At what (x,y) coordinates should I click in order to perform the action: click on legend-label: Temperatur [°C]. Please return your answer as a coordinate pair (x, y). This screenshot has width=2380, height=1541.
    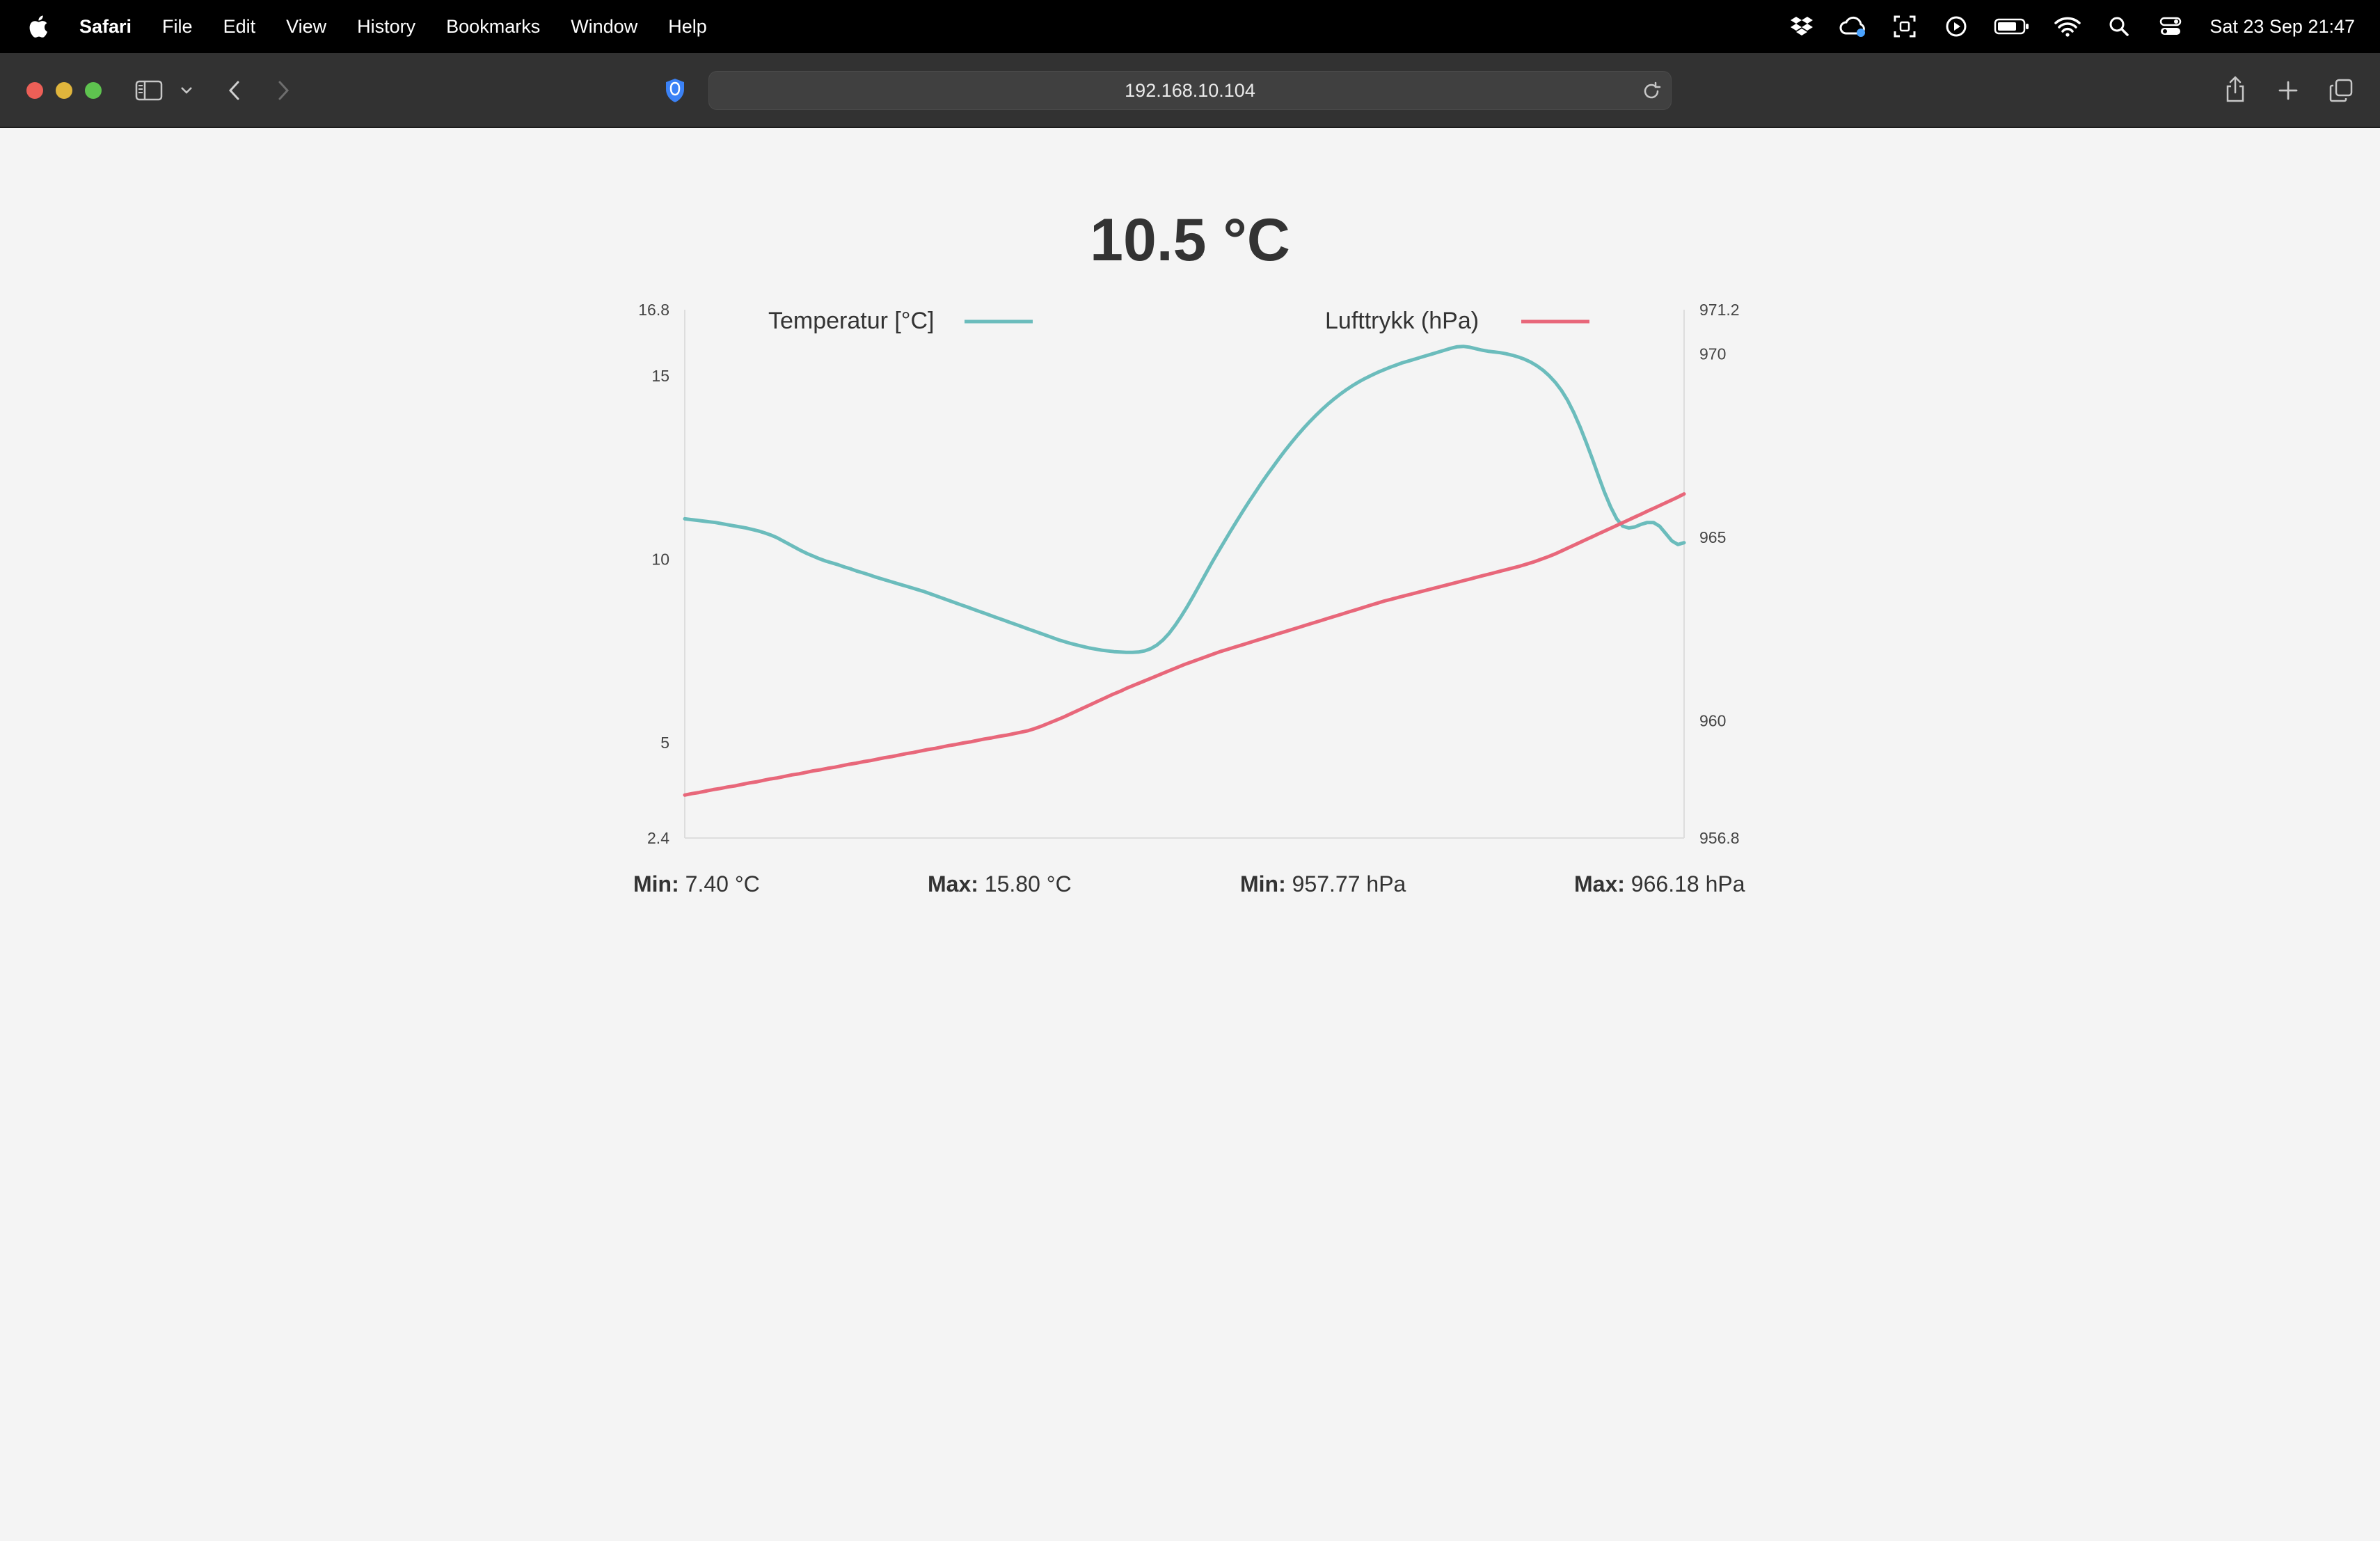
    Looking at the image, I should click on (851, 321).